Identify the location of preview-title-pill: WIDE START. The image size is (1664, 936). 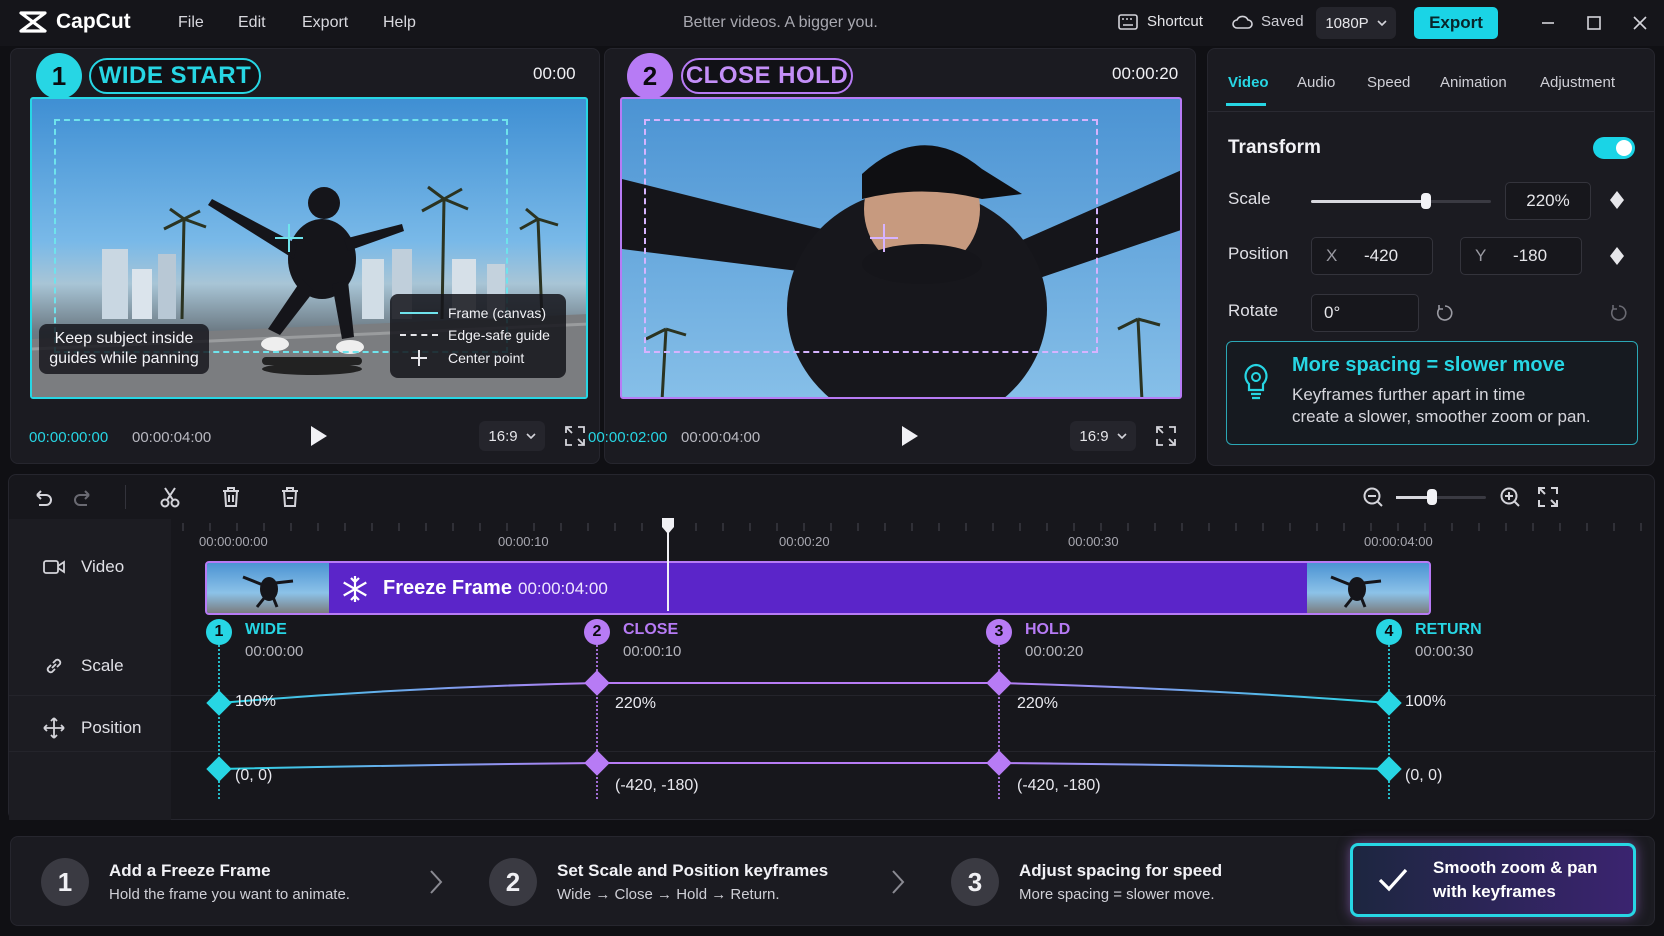
(175, 76).